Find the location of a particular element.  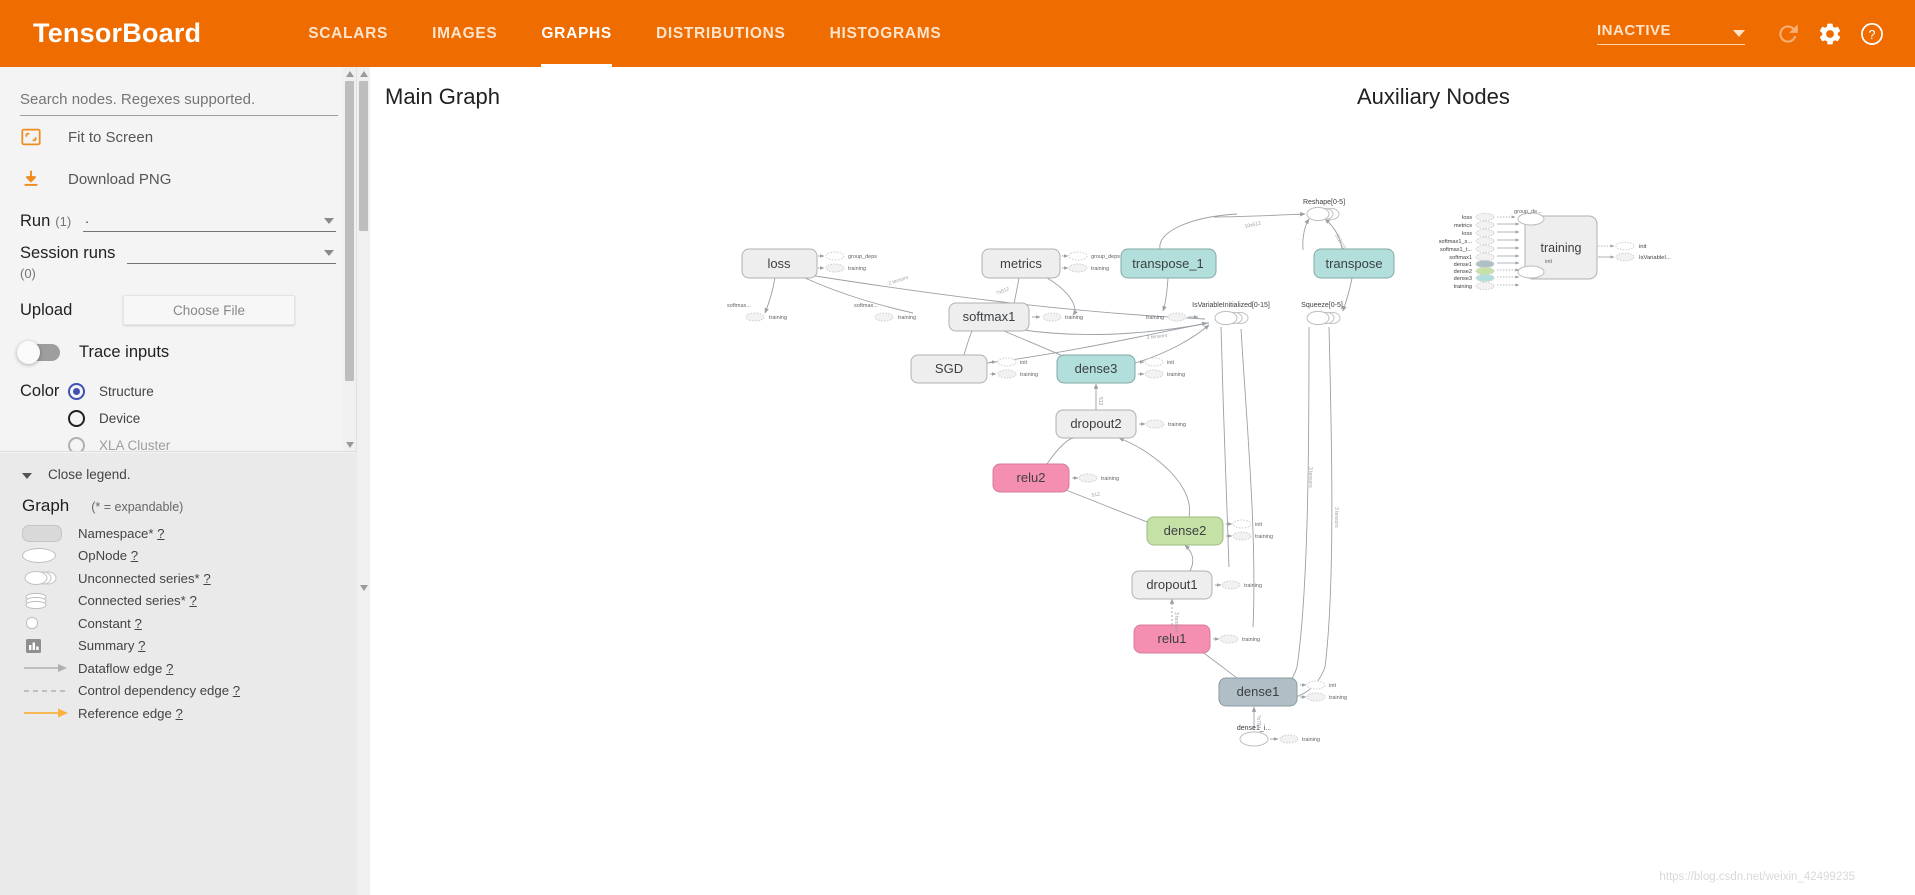

control-dependency-edge-shape-icon is located at coordinates (50, 691).